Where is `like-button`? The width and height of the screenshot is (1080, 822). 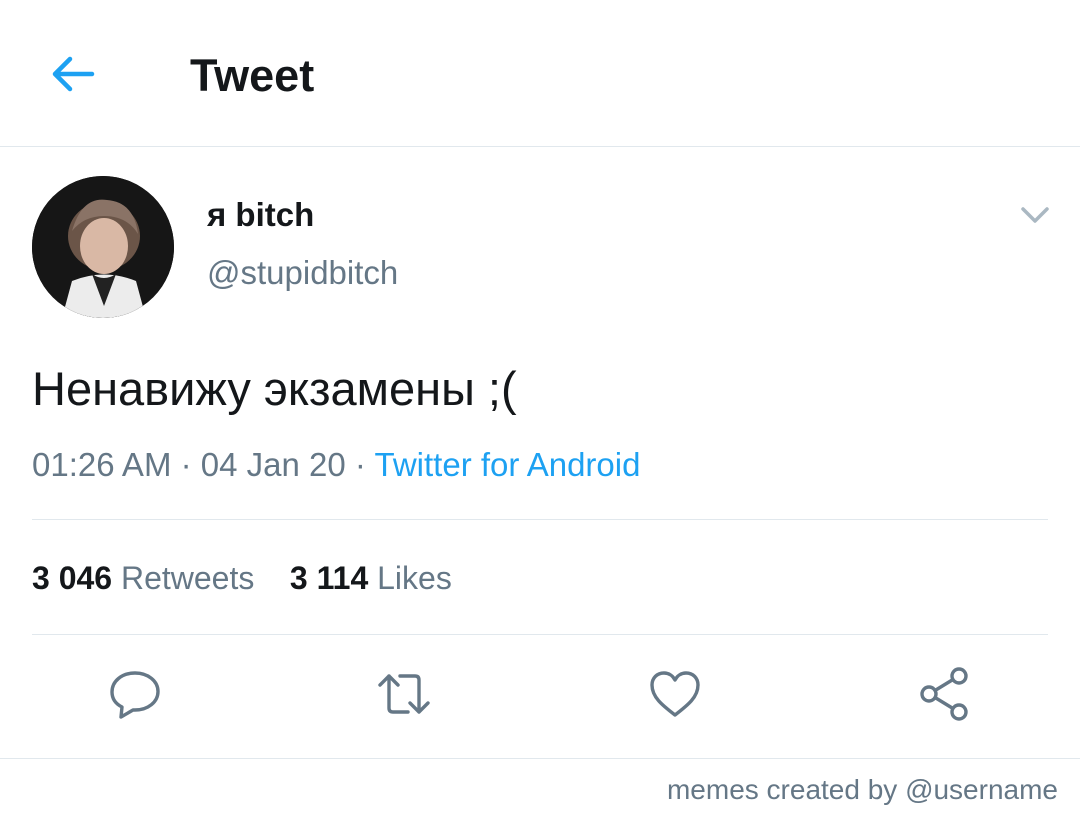 like-button is located at coordinates (675, 694).